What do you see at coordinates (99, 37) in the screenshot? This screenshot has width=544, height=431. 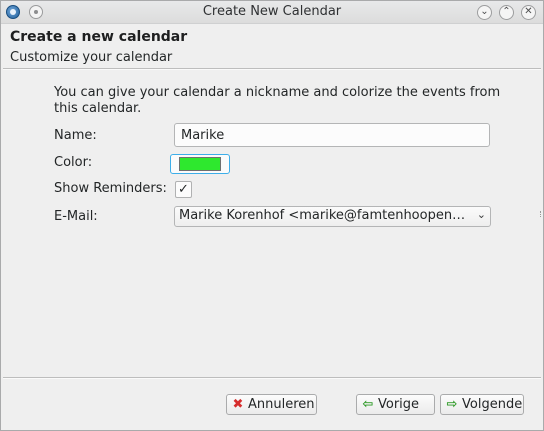 I see `page-title: Create a new calendar` at bounding box center [99, 37].